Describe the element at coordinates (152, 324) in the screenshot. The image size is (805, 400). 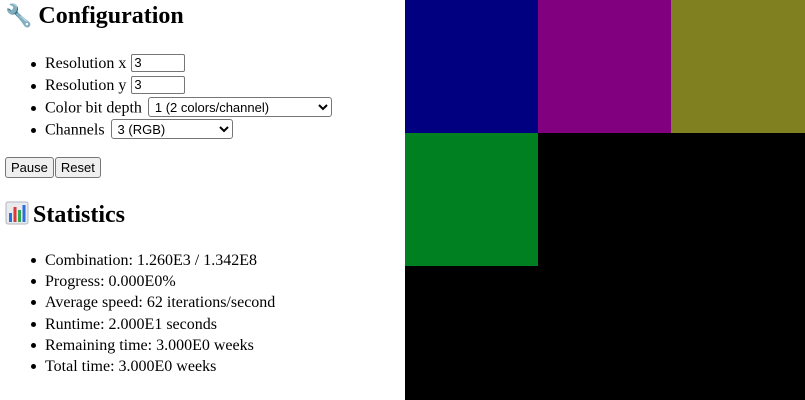
I see `stat-runtime: Runtime: 2.000E1 seconds` at that location.